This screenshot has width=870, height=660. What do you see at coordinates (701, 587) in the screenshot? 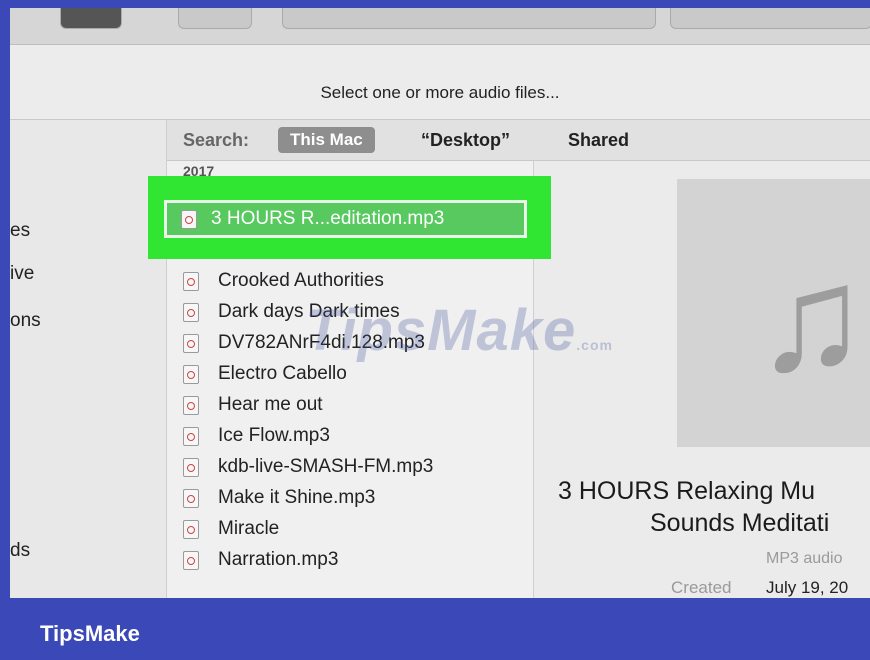
I see `created-label: Created` at bounding box center [701, 587].